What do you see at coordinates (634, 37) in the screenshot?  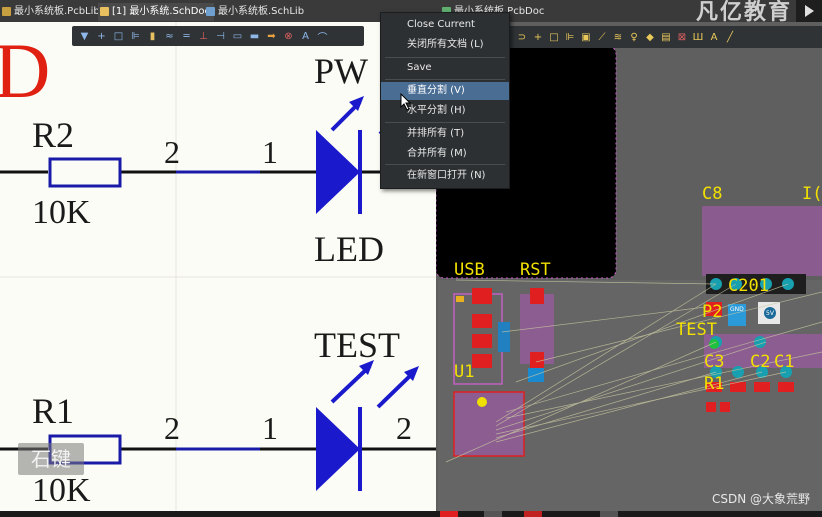 I see `tune-icon: ♀` at bounding box center [634, 37].